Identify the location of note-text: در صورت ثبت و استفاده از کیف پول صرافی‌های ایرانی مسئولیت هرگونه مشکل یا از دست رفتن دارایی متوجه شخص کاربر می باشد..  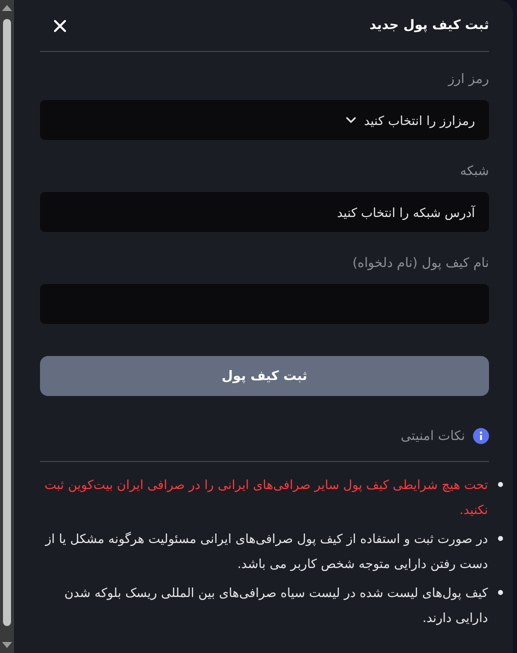
(266, 551).